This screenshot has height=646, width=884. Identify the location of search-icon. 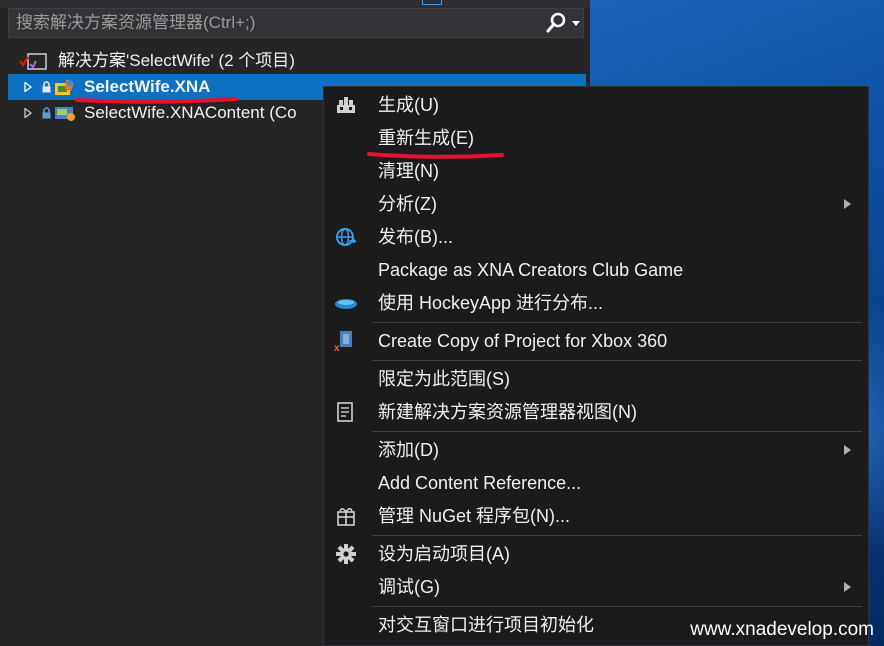
(556, 23).